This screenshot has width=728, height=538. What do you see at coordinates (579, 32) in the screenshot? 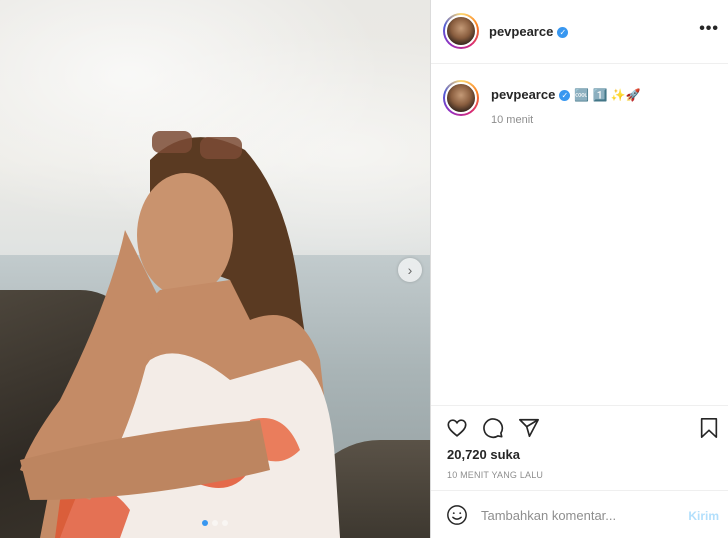
I see `post-header: pevpearce ✓ •••` at bounding box center [579, 32].